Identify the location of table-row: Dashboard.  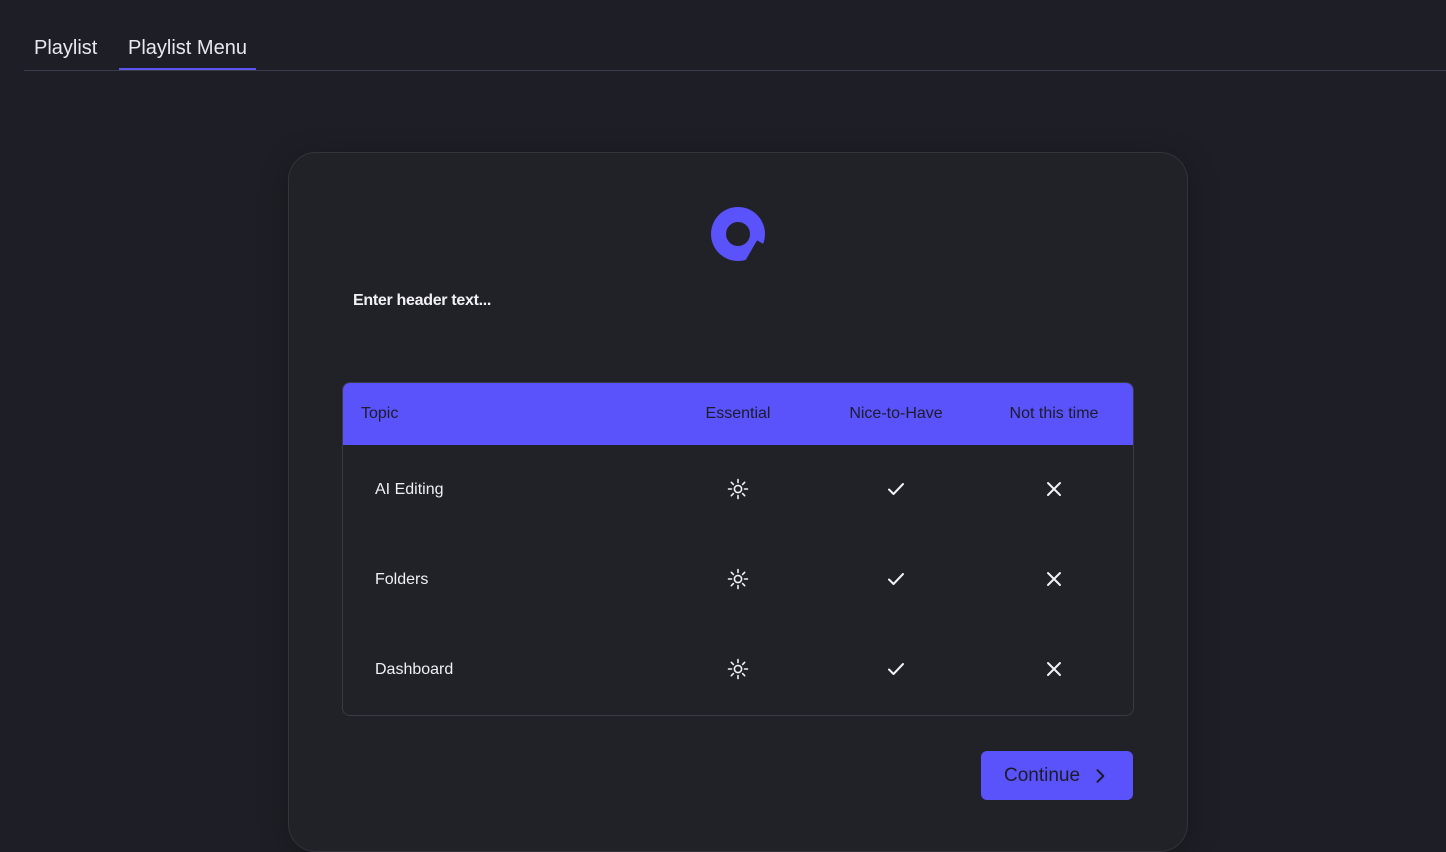
(738, 670).